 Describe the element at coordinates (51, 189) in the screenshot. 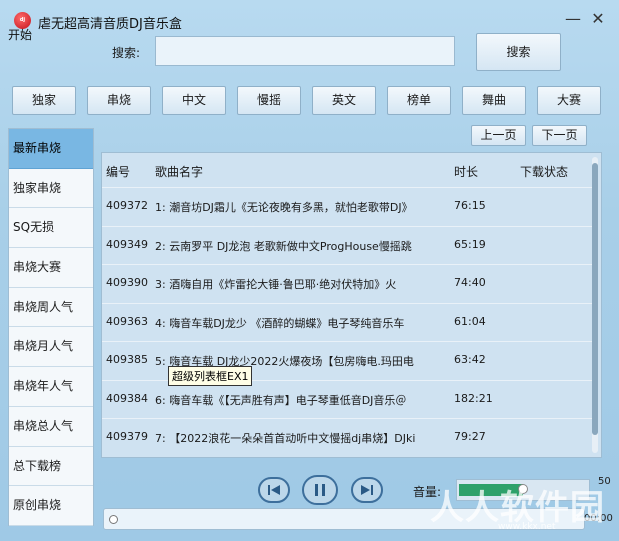

I see `sidebar-item: 独家串烧` at that location.